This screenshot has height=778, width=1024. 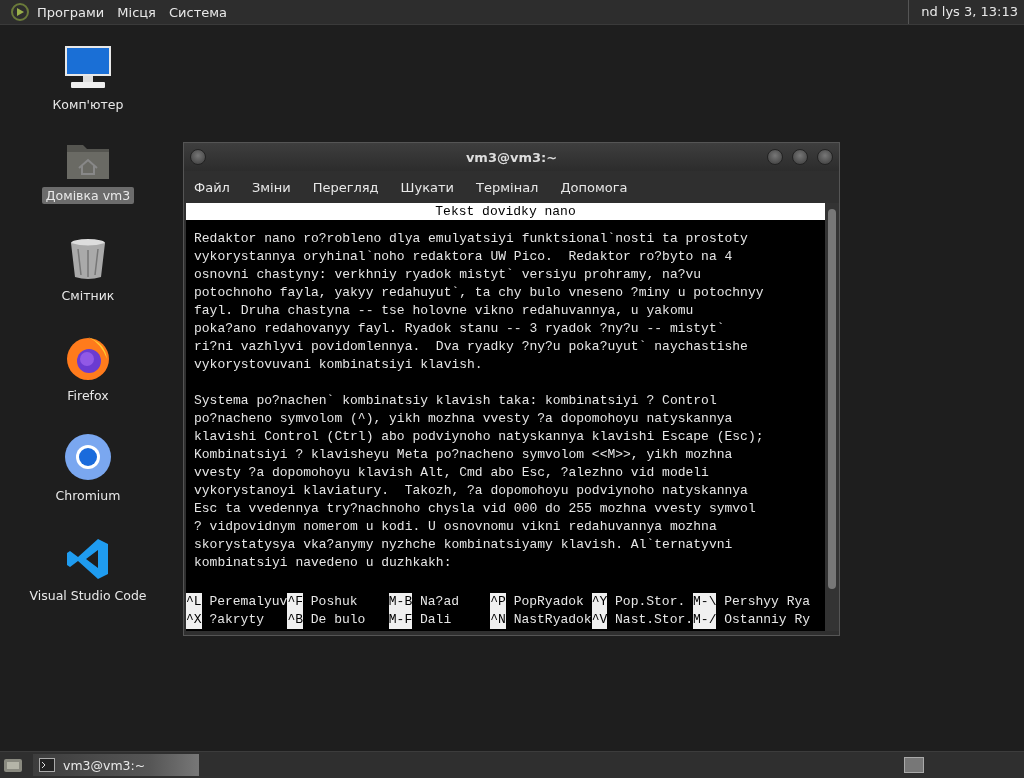 What do you see at coordinates (436, 620) in the screenshot?
I see `shortcut-label: Dali` at bounding box center [436, 620].